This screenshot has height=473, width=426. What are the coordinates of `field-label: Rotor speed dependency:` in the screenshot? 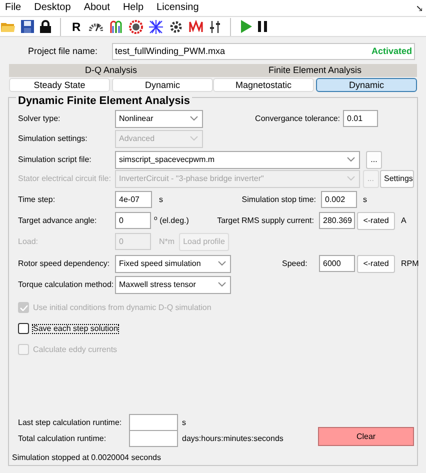 It's located at (64, 264).